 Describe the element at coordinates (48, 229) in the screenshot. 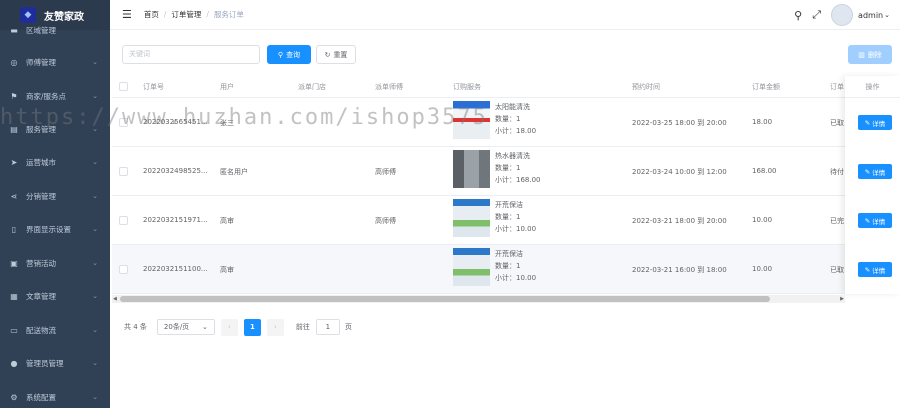

I see `sidebar-item-label: 界面显示设置` at that location.